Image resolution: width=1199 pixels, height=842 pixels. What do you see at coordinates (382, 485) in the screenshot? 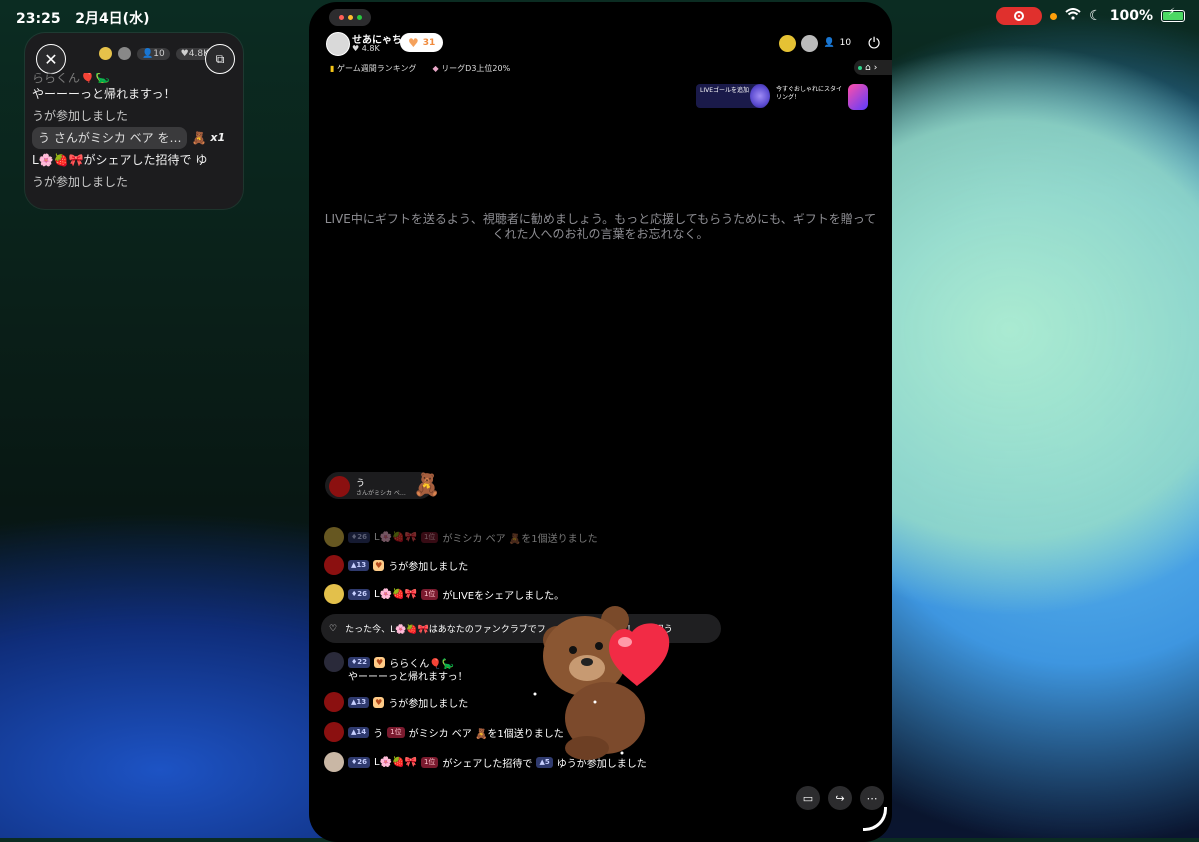
I see `gift-banner: う さんがミシカ ベ… 🧸` at bounding box center [382, 485].